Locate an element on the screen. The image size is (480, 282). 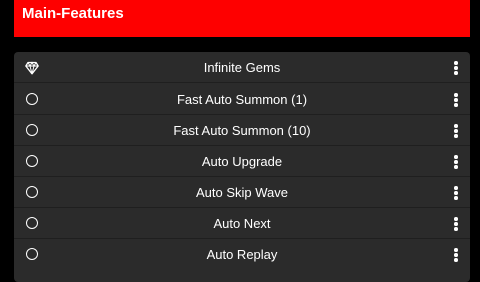
feature-row-infinite-gems: Infinite Gems is located at coordinates (242, 67).